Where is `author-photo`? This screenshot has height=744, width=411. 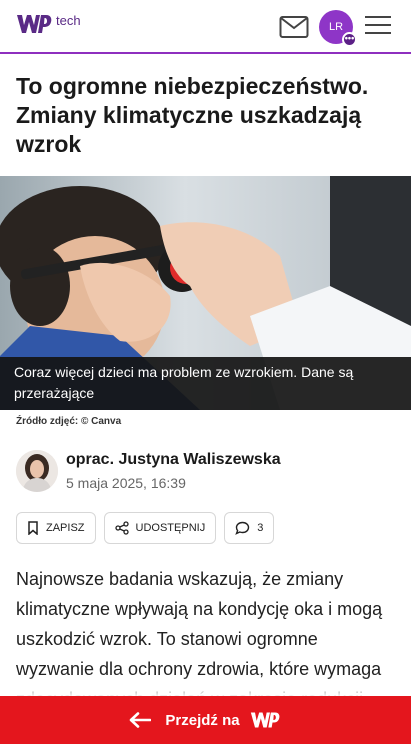
author-photo is located at coordinates (37, 471).